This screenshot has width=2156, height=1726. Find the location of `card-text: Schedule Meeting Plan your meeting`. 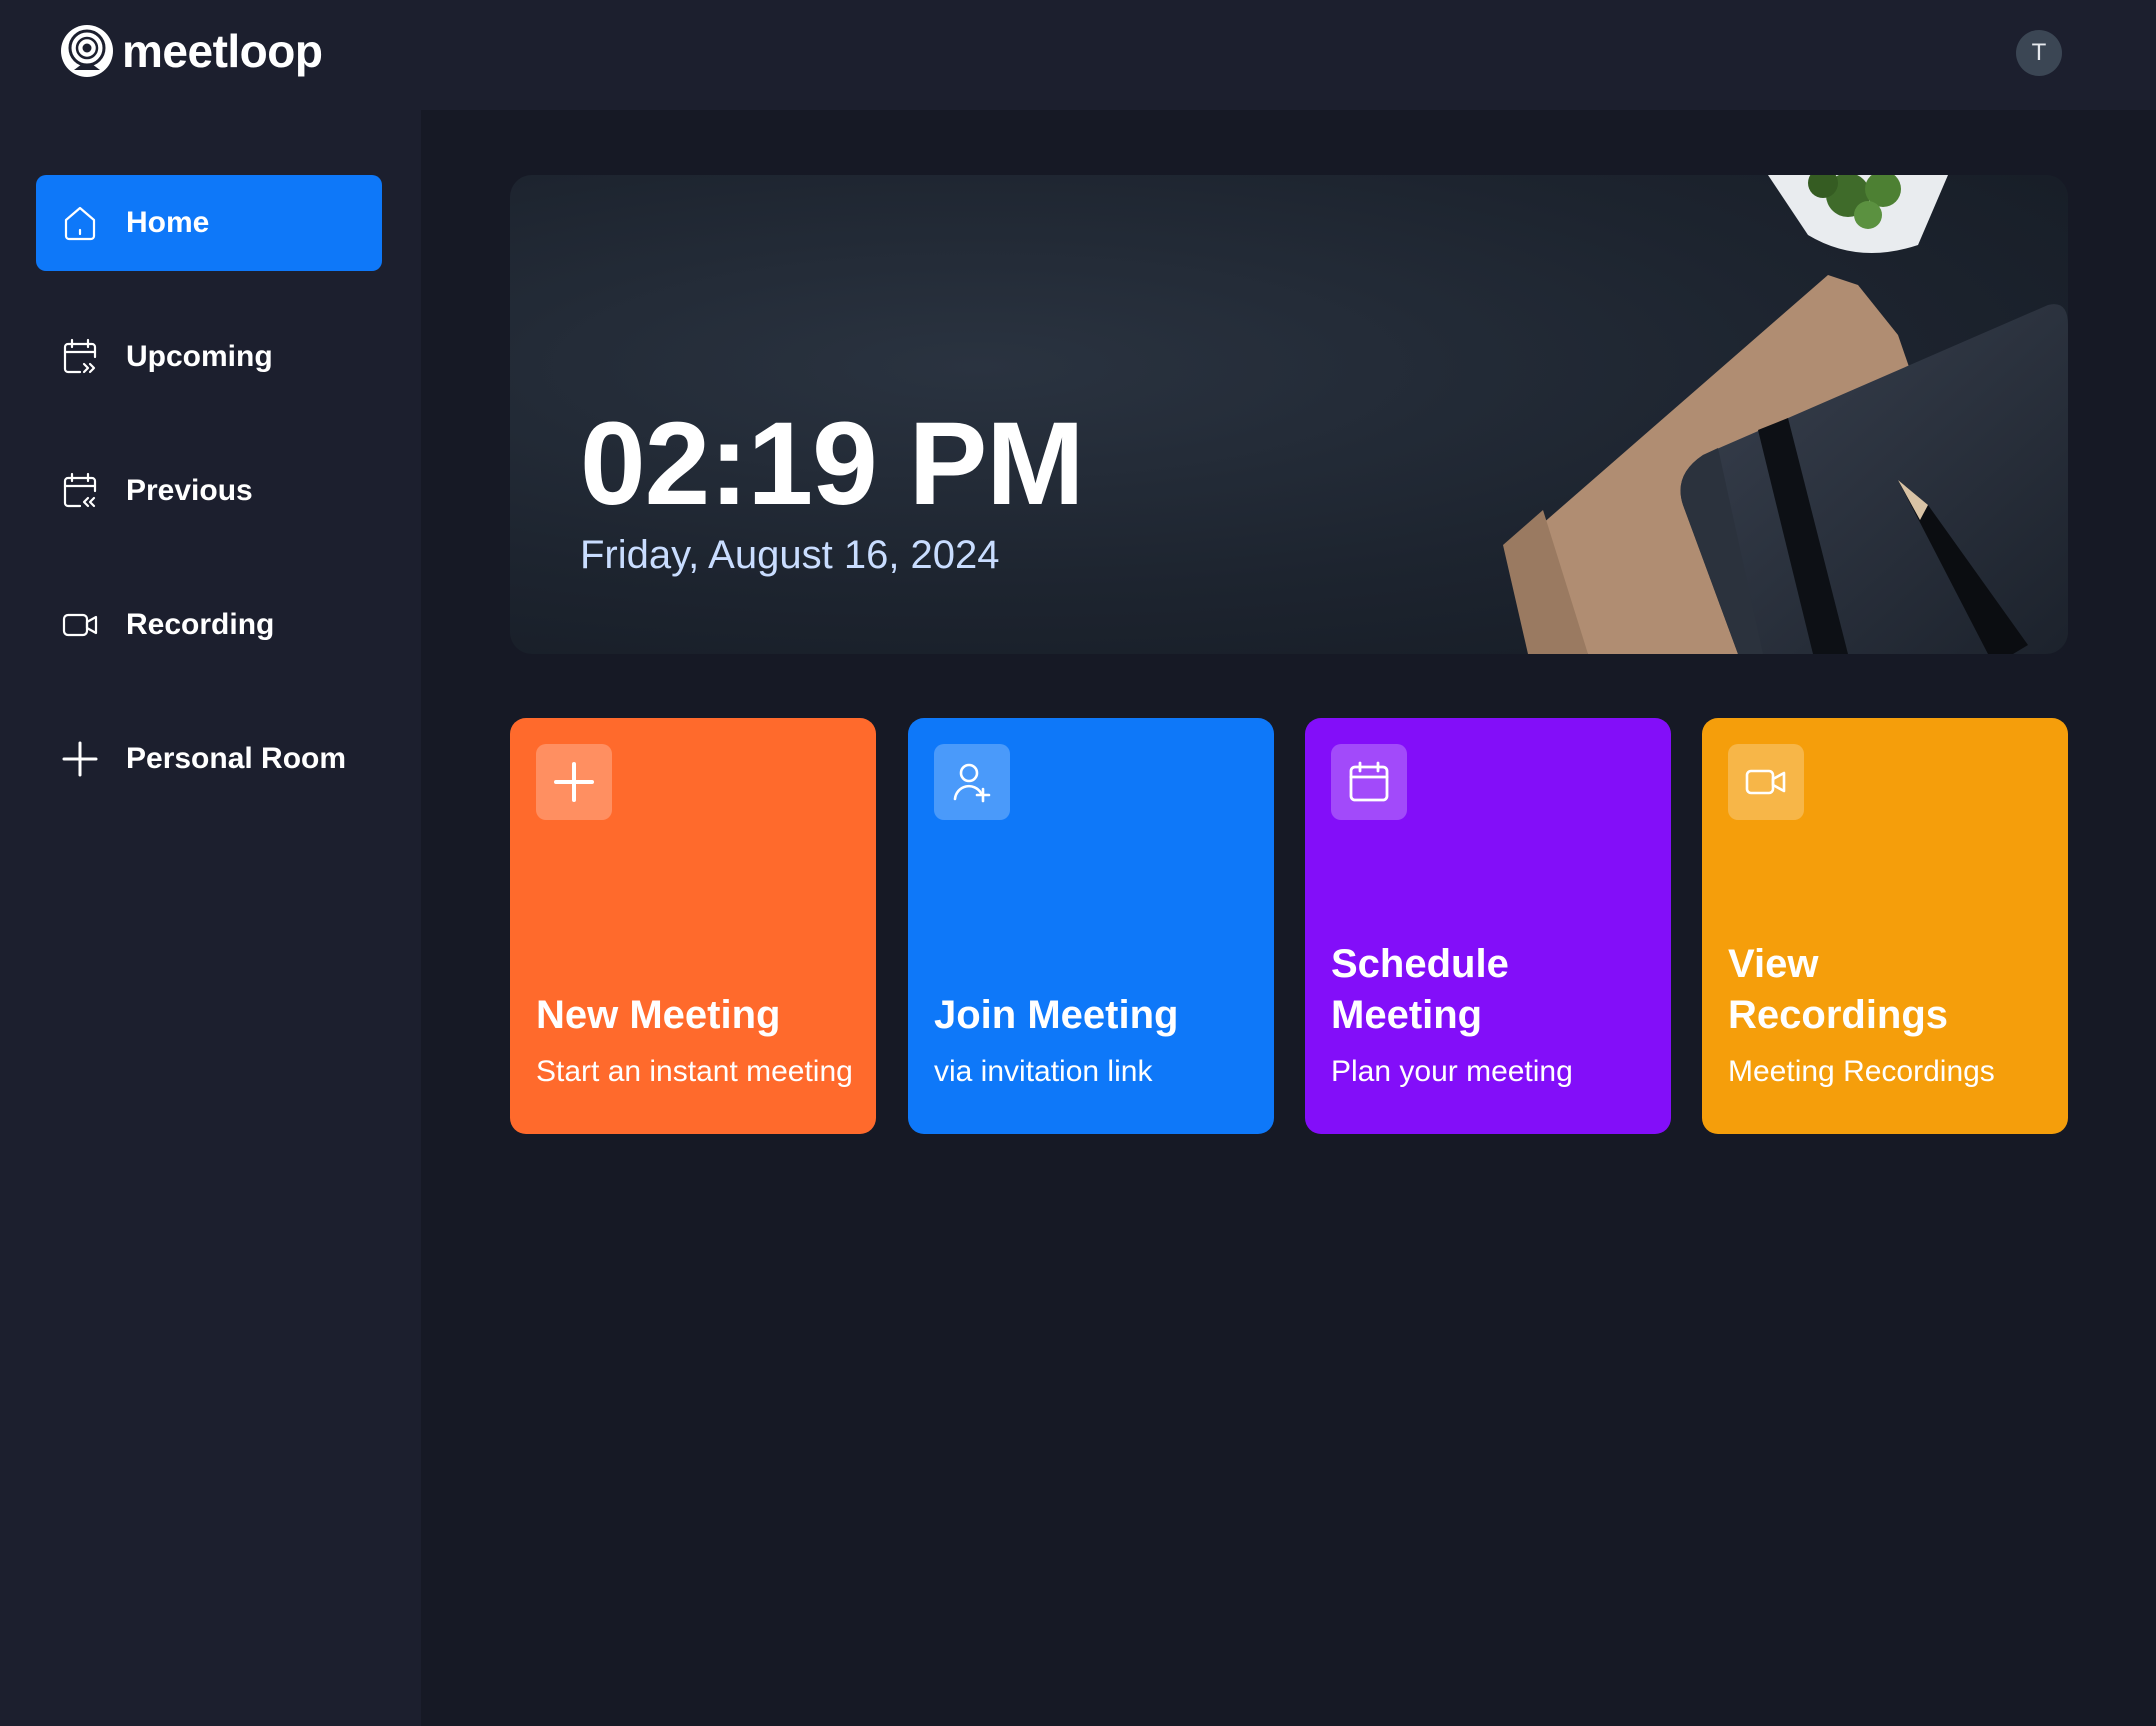

card-text: Schedule Meeting Plan your meeting is located at coordinates (1491, 1016).